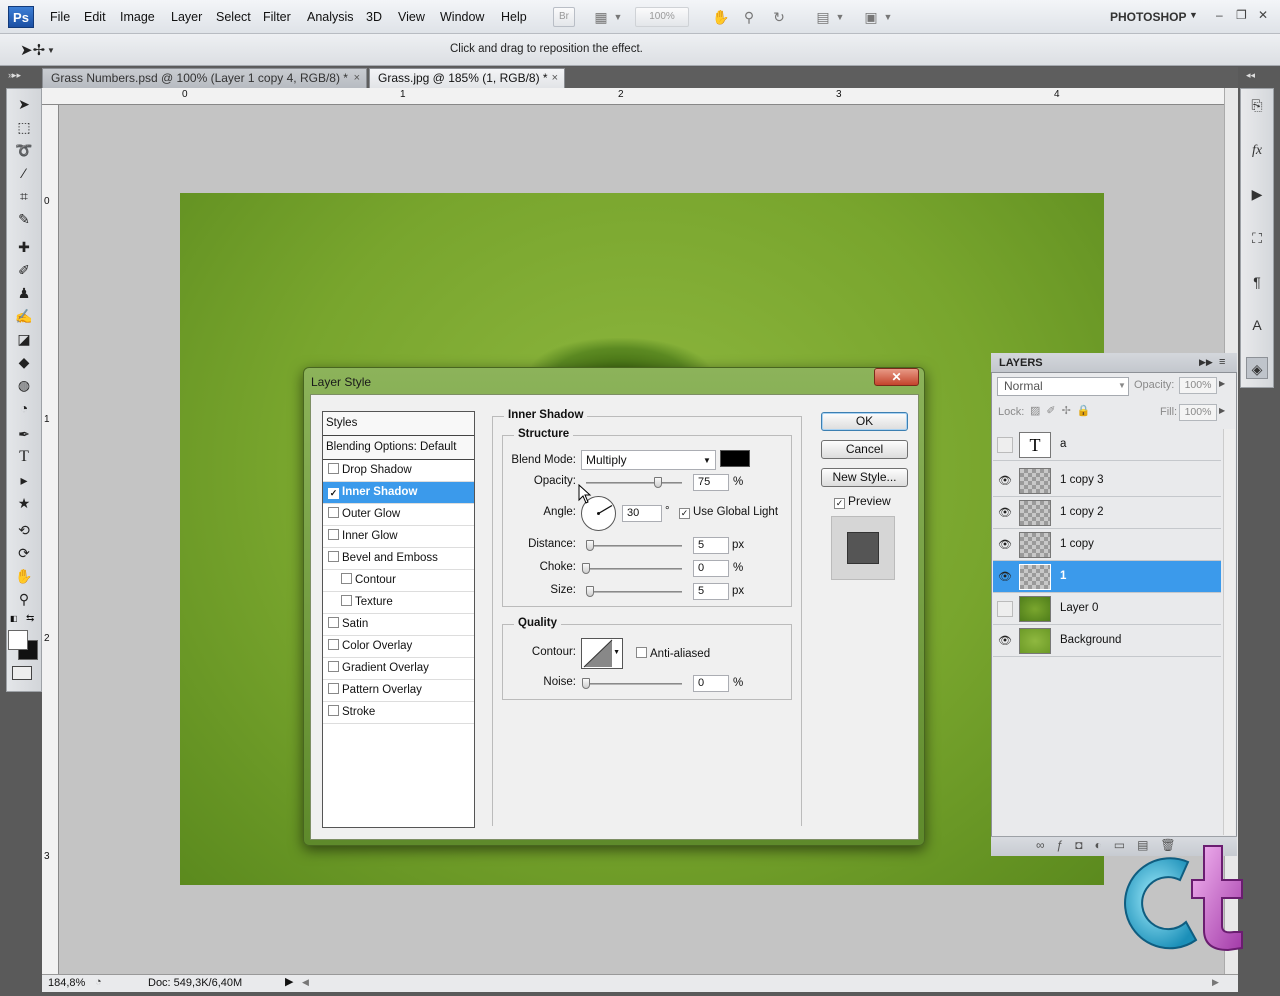 This screenshot has width=1280, height=996. What do you see at coordinates (1107, 577) in the screenshot?
I see `layer-row-selected: 👁 1` at bounding box center [1107, 577].